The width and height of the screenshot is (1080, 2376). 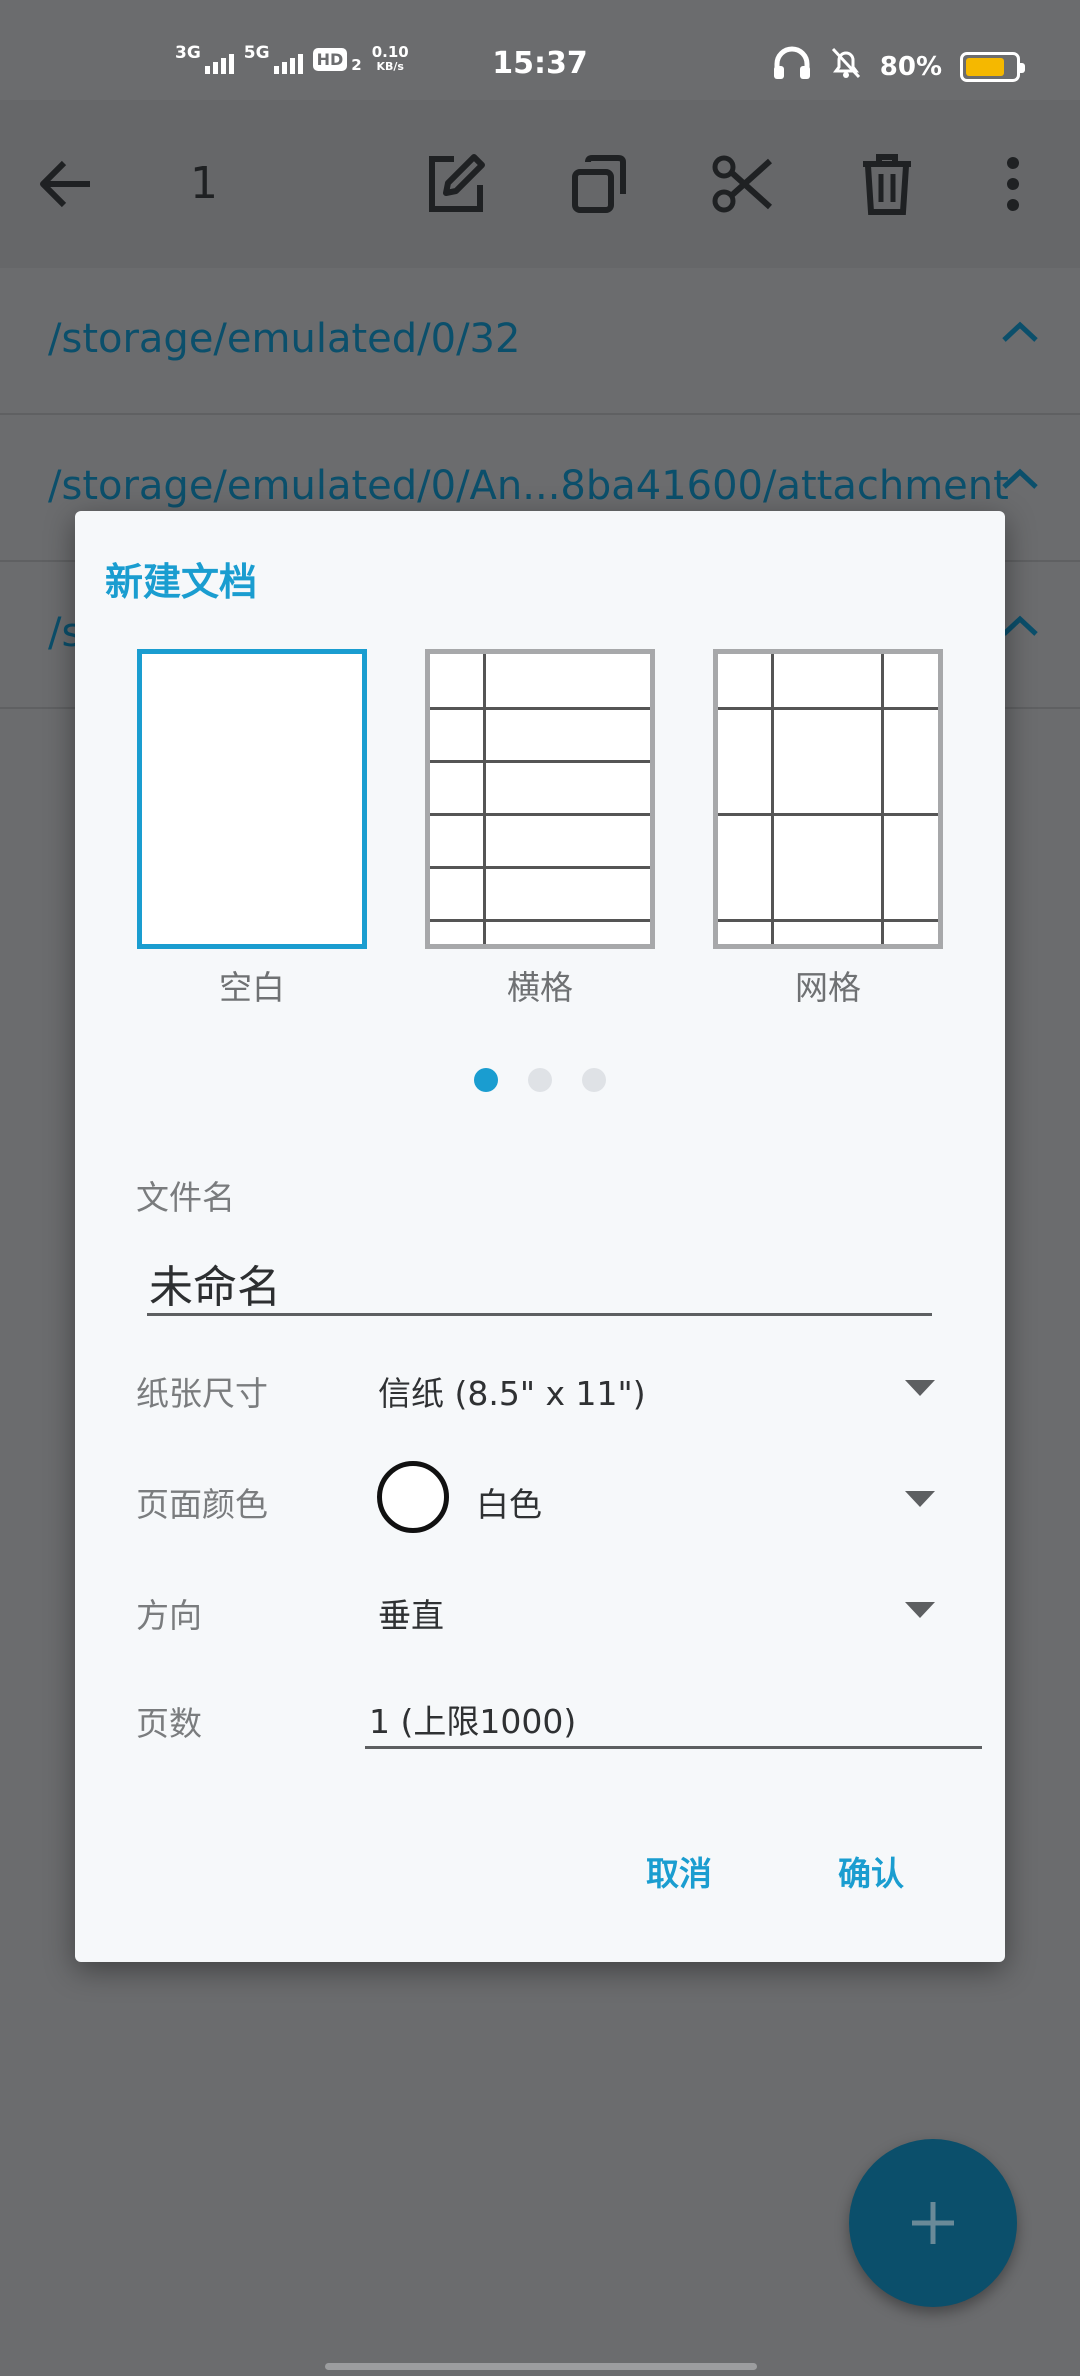 What do you see at coordinates (66, 184) in the screenshot?
I see `back-arrow-icon` at bounding box center [66, 184].